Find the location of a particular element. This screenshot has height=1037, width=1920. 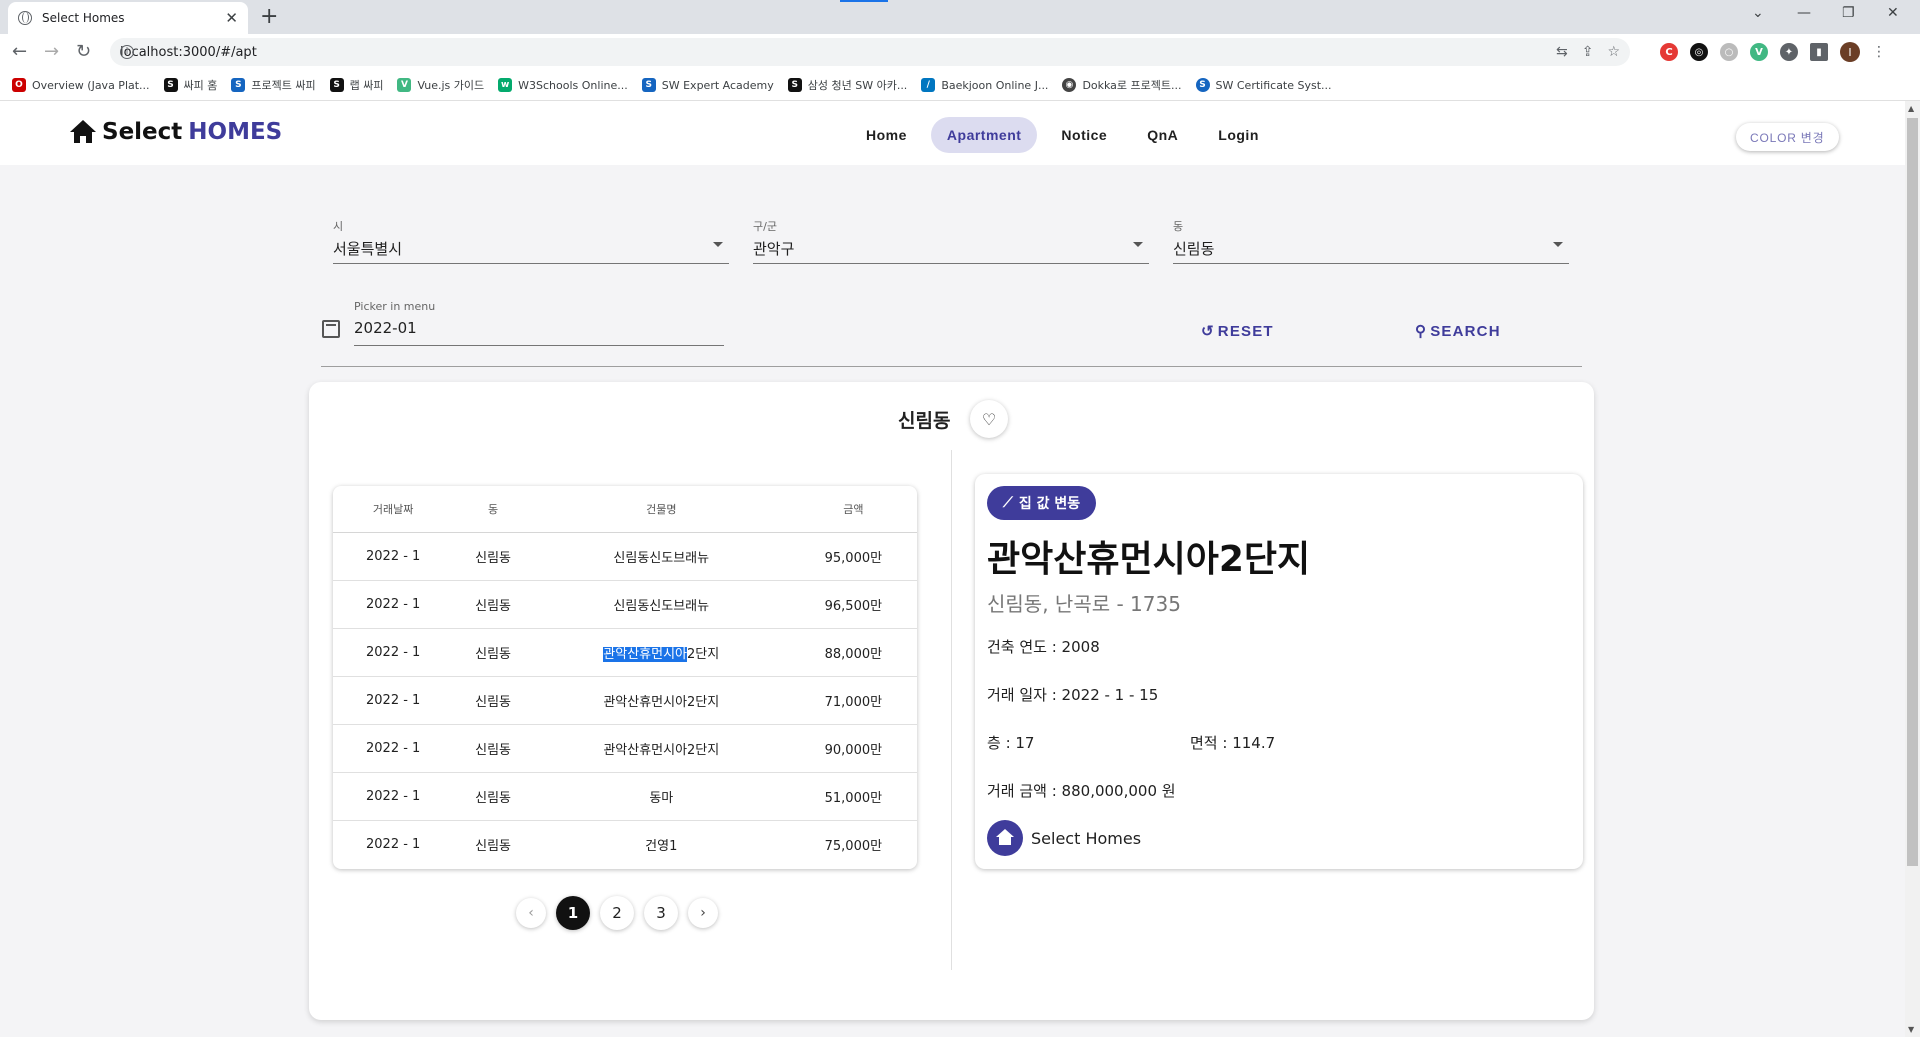

deal-date: 거래 일자 : 2022 - 1 - 15 is located at coordinates (1073, 695).